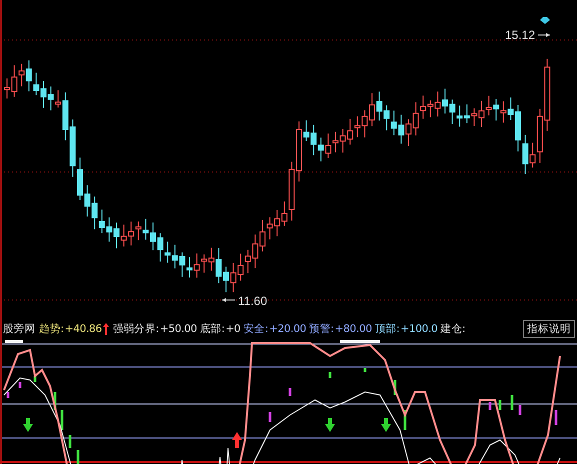  What do you see at coordinates (51, 329) in the screenshot?
I see `indicator-label: 趋势:` at bounding box center [51, 329].